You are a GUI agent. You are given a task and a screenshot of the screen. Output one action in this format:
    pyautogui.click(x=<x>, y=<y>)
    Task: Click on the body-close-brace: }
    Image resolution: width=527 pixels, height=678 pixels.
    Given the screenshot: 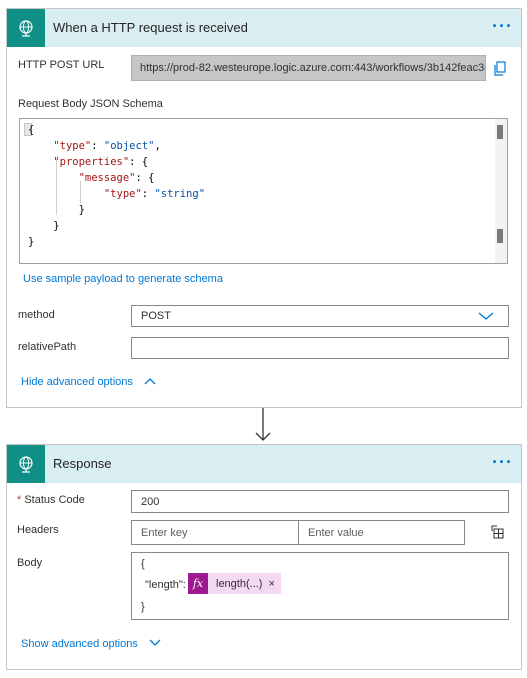 What is the action you would take?
    pyautogui.click(x=143, y=607)
    